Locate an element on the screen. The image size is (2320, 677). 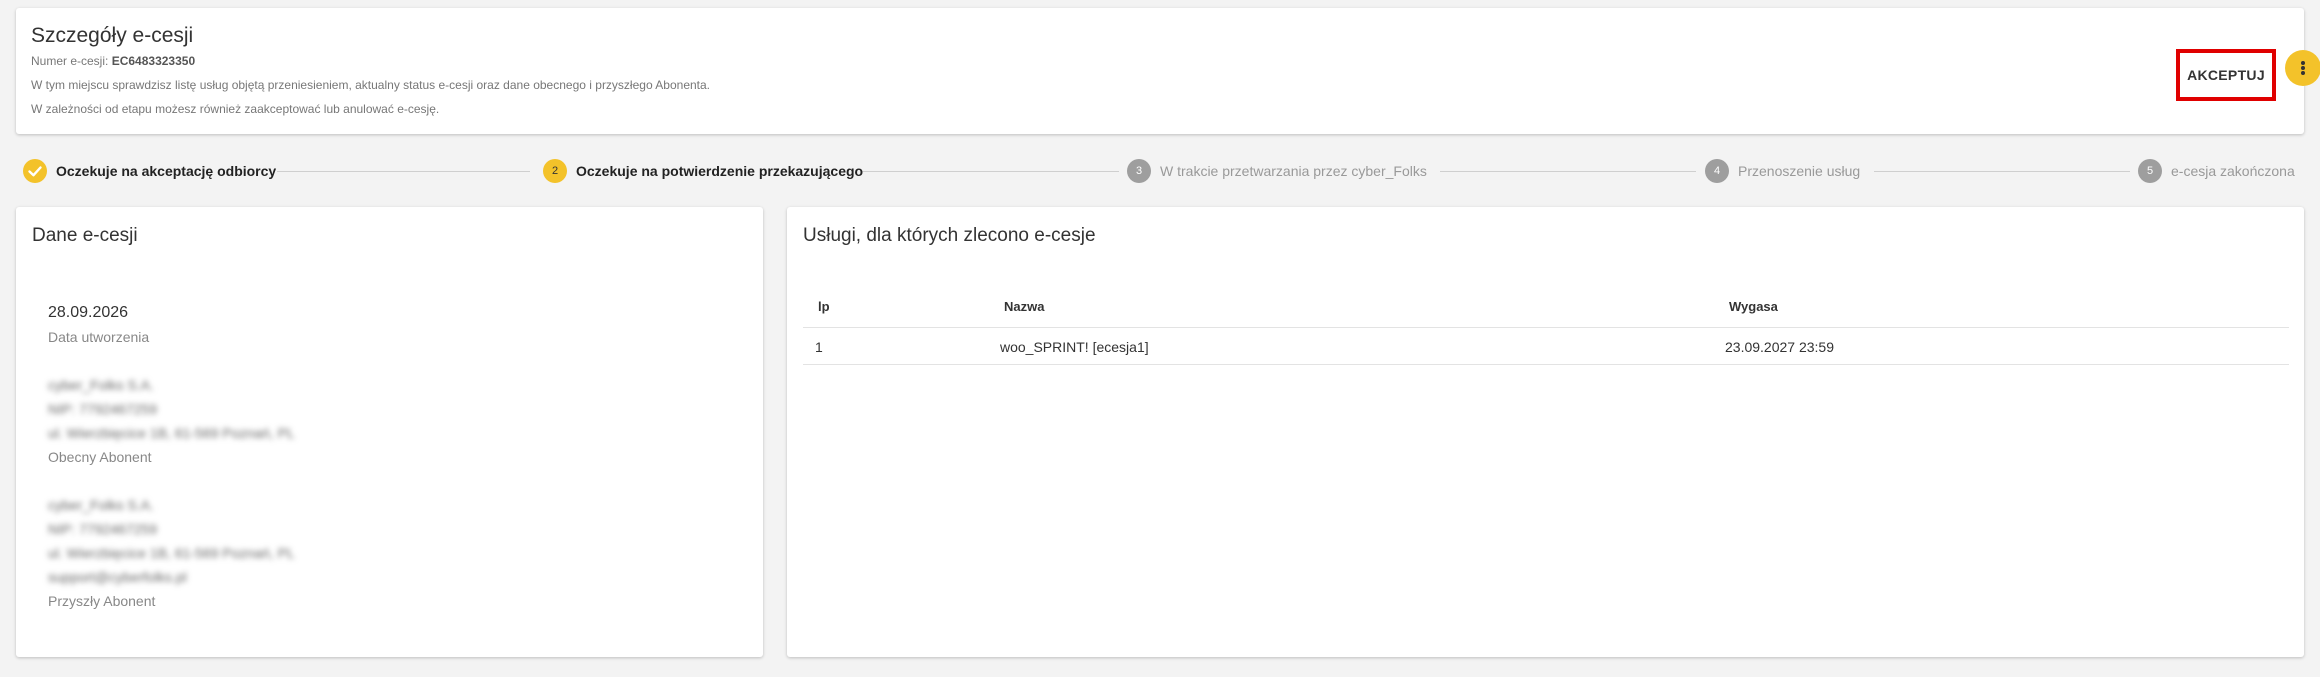
step-label: Oczekuje na potwierdzenie przekazującego is located at coordinates (720, 171).